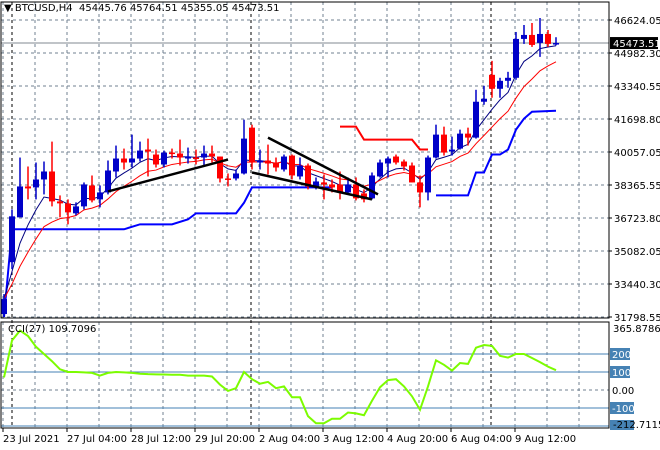 Image resolution: width=660 pixels, height=450 pixels. What do you see at coordinates (167, 252) in the screenshot?
I see `stop-line-lower` at bounding box center [167, 252].